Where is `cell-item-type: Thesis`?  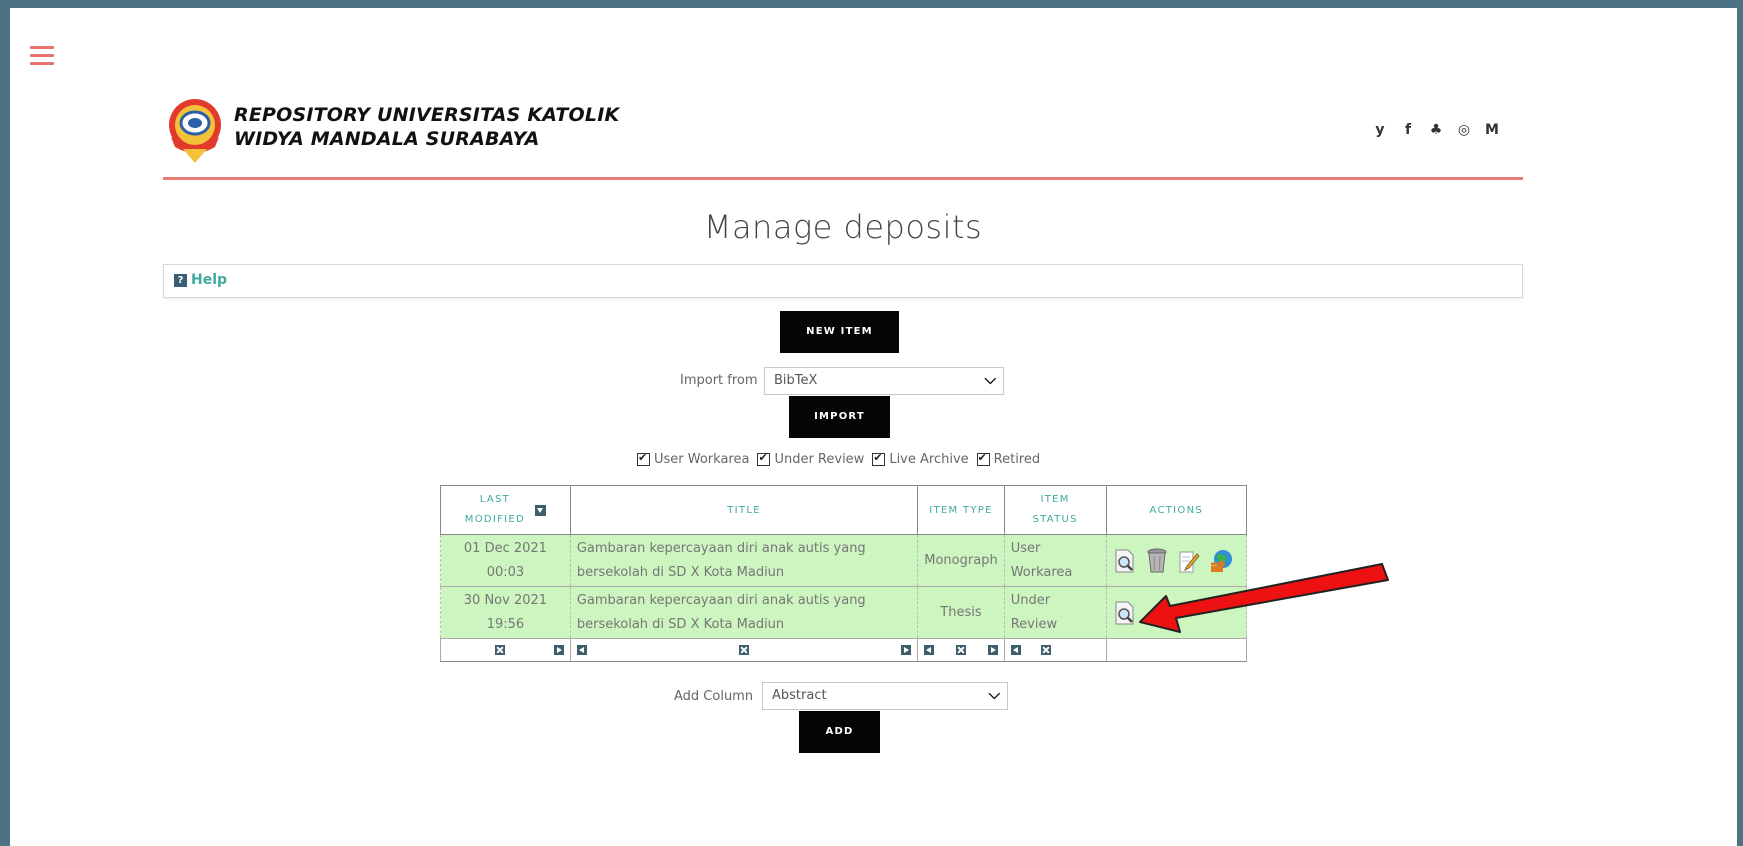
cell-item-type: Thesis is located at coordinates (961, 612).